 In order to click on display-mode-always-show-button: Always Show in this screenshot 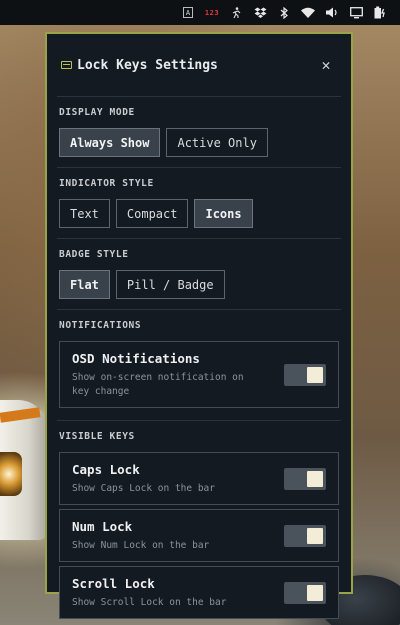, I will do `click(110, 142)`.